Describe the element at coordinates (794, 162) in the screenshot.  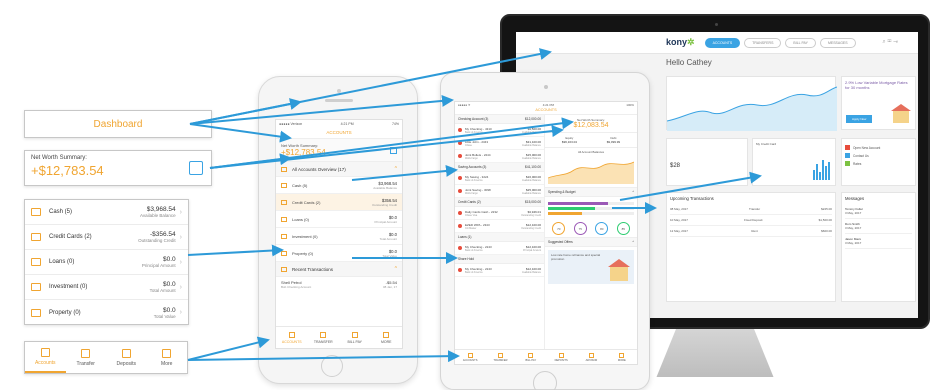
I see `credit-card-summary: My Credit Card` at that location.